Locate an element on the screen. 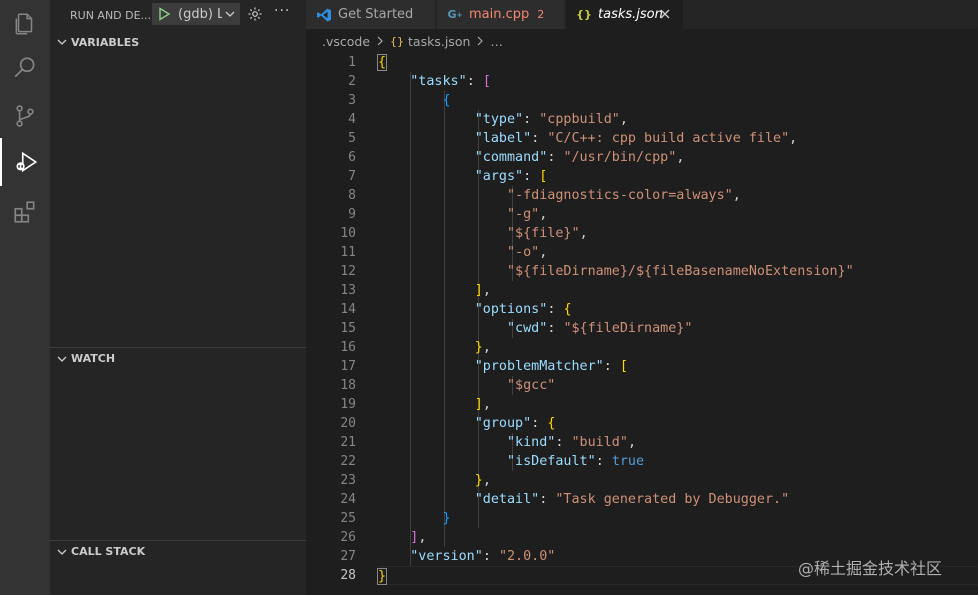 Image resolution: width=978 pixels, height=595 pixels. line-number-current: 28 is located at coordinates (348, 575).